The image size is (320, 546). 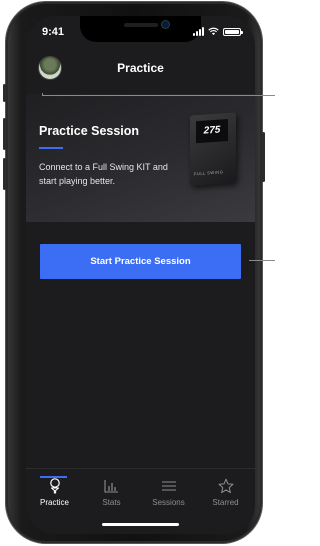 I want to click on bar-chart-icon, so click(x=111, y=486).